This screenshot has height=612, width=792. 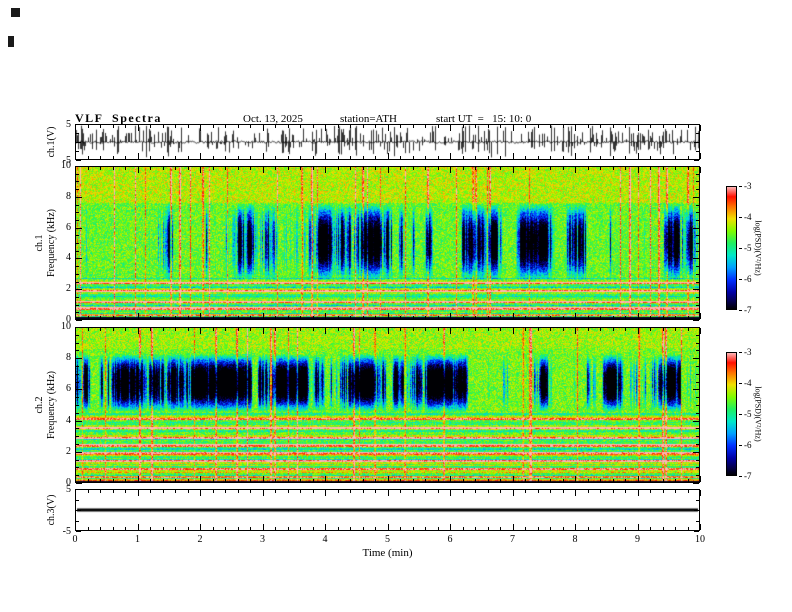 I want to click on x-tick-label: 10, so click(x=700, y=539).